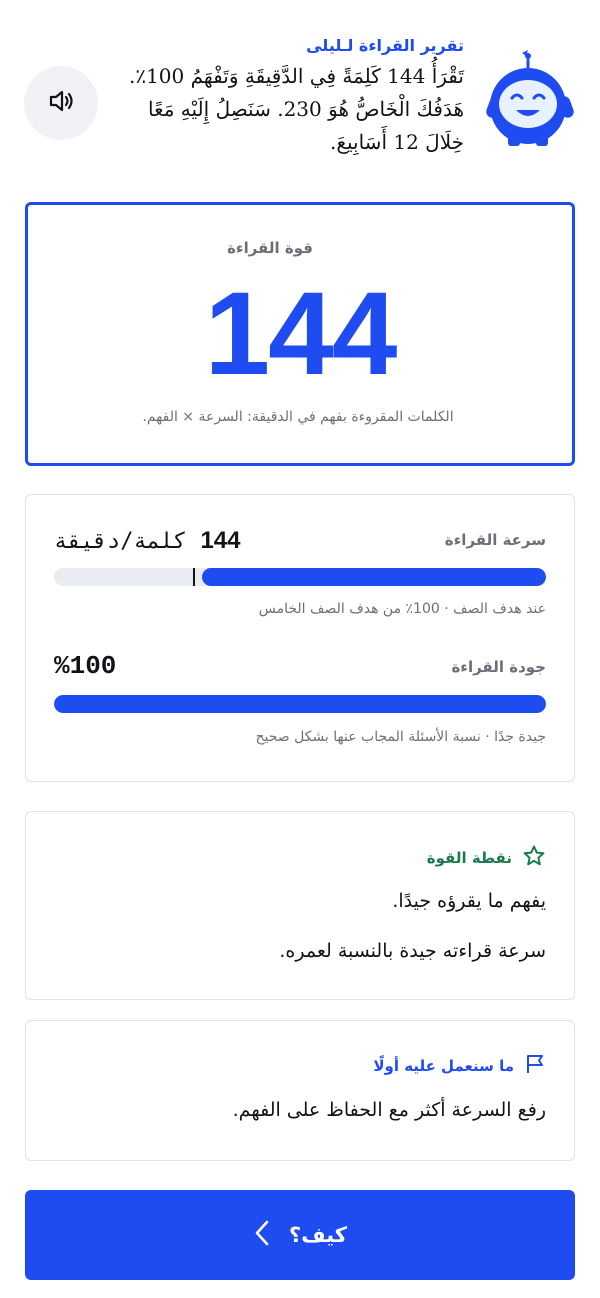 This screenshot has height=1298, width=600. What do you see at coordinates (270, 248) in the screenshot?
I see `reading-power-label: قوة القراءة` at bounding box center [270, 248].